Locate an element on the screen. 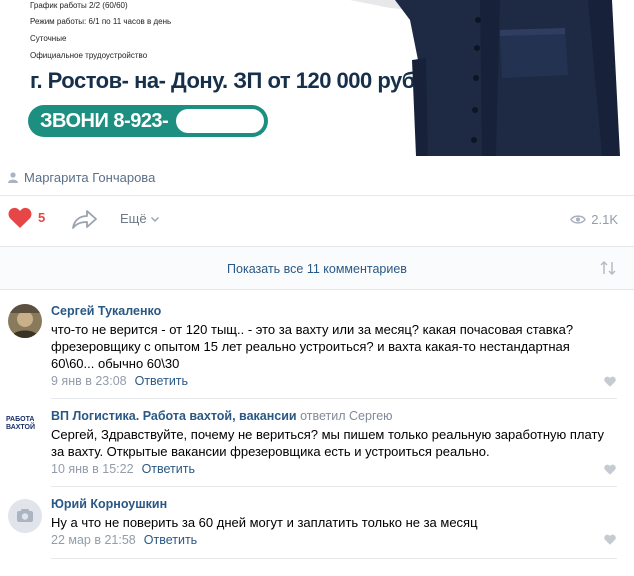  comment-date: 10 янв в 15:22 is located at coordinates (92, 469).